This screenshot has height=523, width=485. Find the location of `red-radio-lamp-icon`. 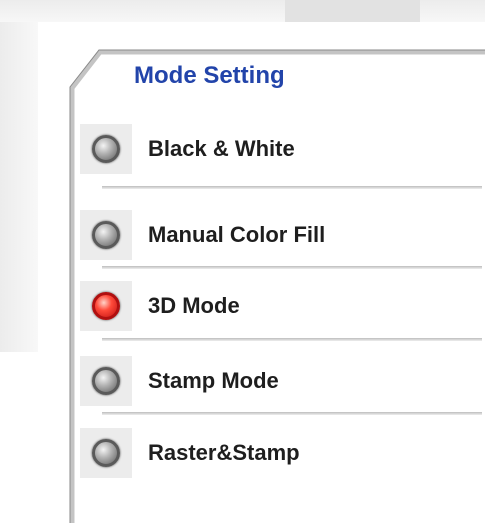

red-radio-lamp-icon is located at coordinates (106, 306).